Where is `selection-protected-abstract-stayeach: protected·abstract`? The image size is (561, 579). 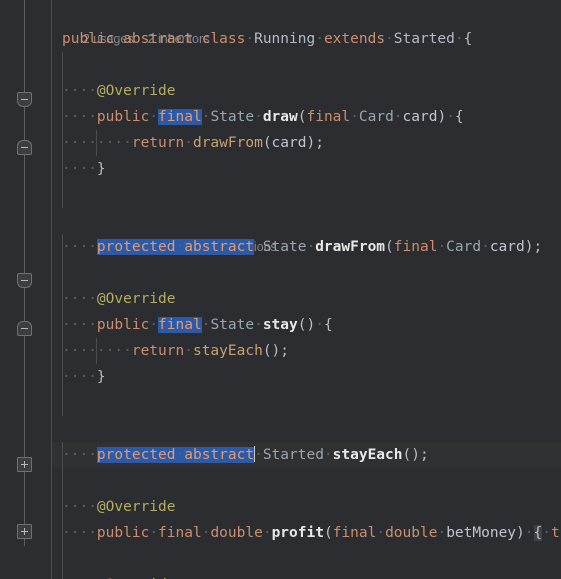
selection-protected-abstract-stayeach: protected·abstract is located at coordinates (175, 455).